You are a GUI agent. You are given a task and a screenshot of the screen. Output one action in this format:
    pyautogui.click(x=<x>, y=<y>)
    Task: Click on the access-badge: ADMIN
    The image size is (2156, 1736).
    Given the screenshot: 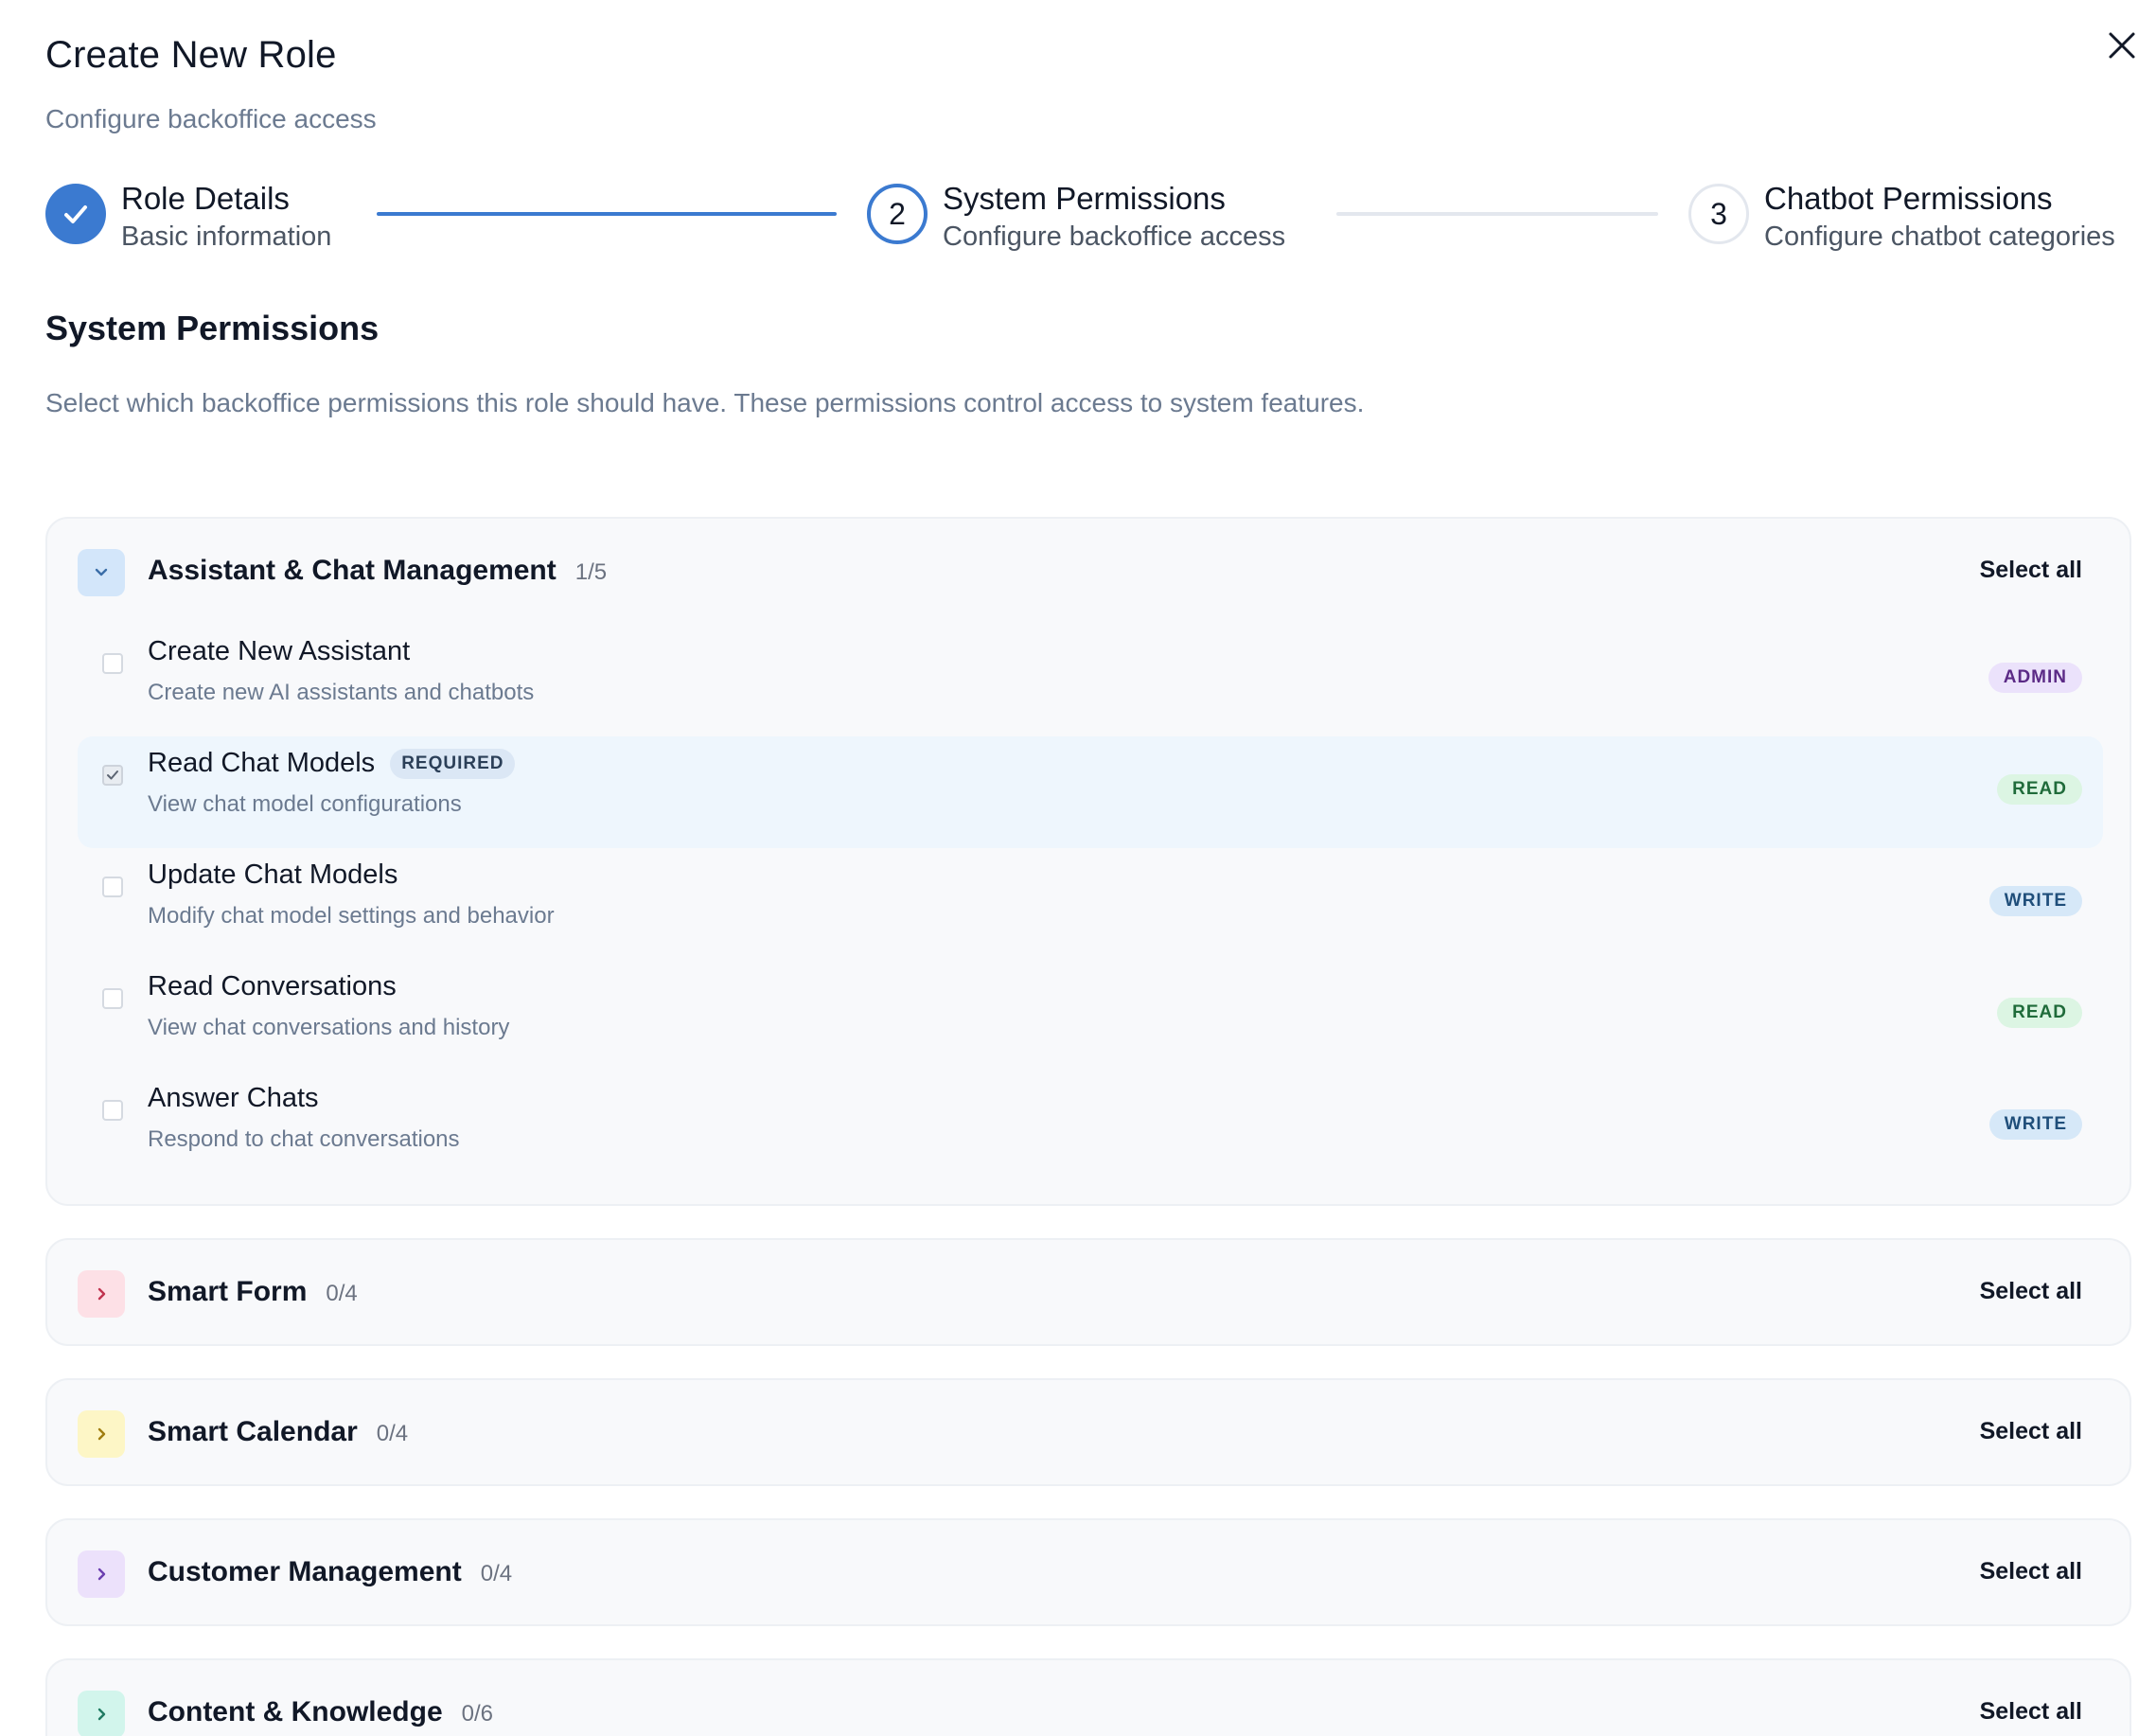 What is the action you would take?
    pyautogui.click(x=2035, y=678)
    